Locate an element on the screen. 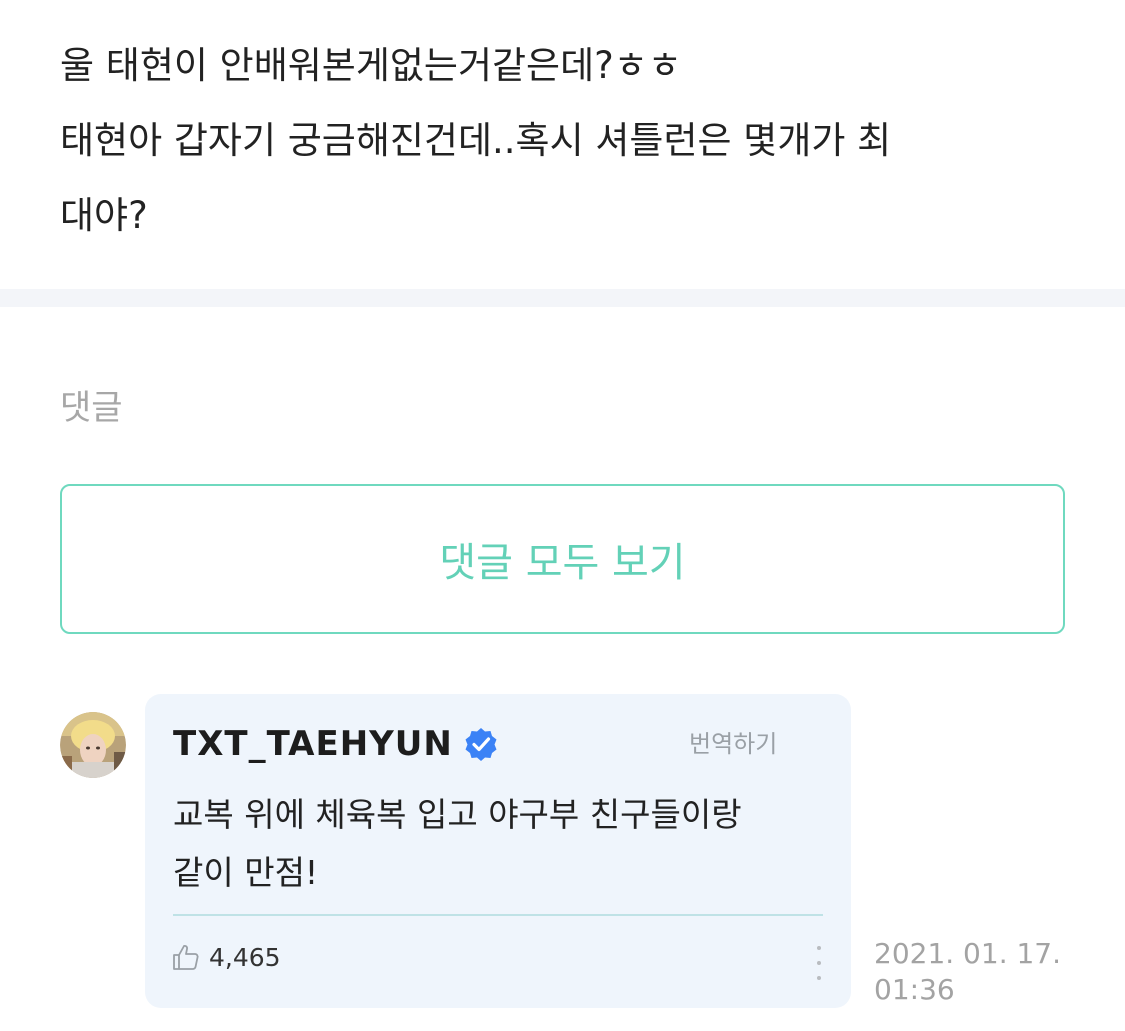  comment-timestamp: 2021. 01. 17. 01:36 is located at coordinates (967, 972).